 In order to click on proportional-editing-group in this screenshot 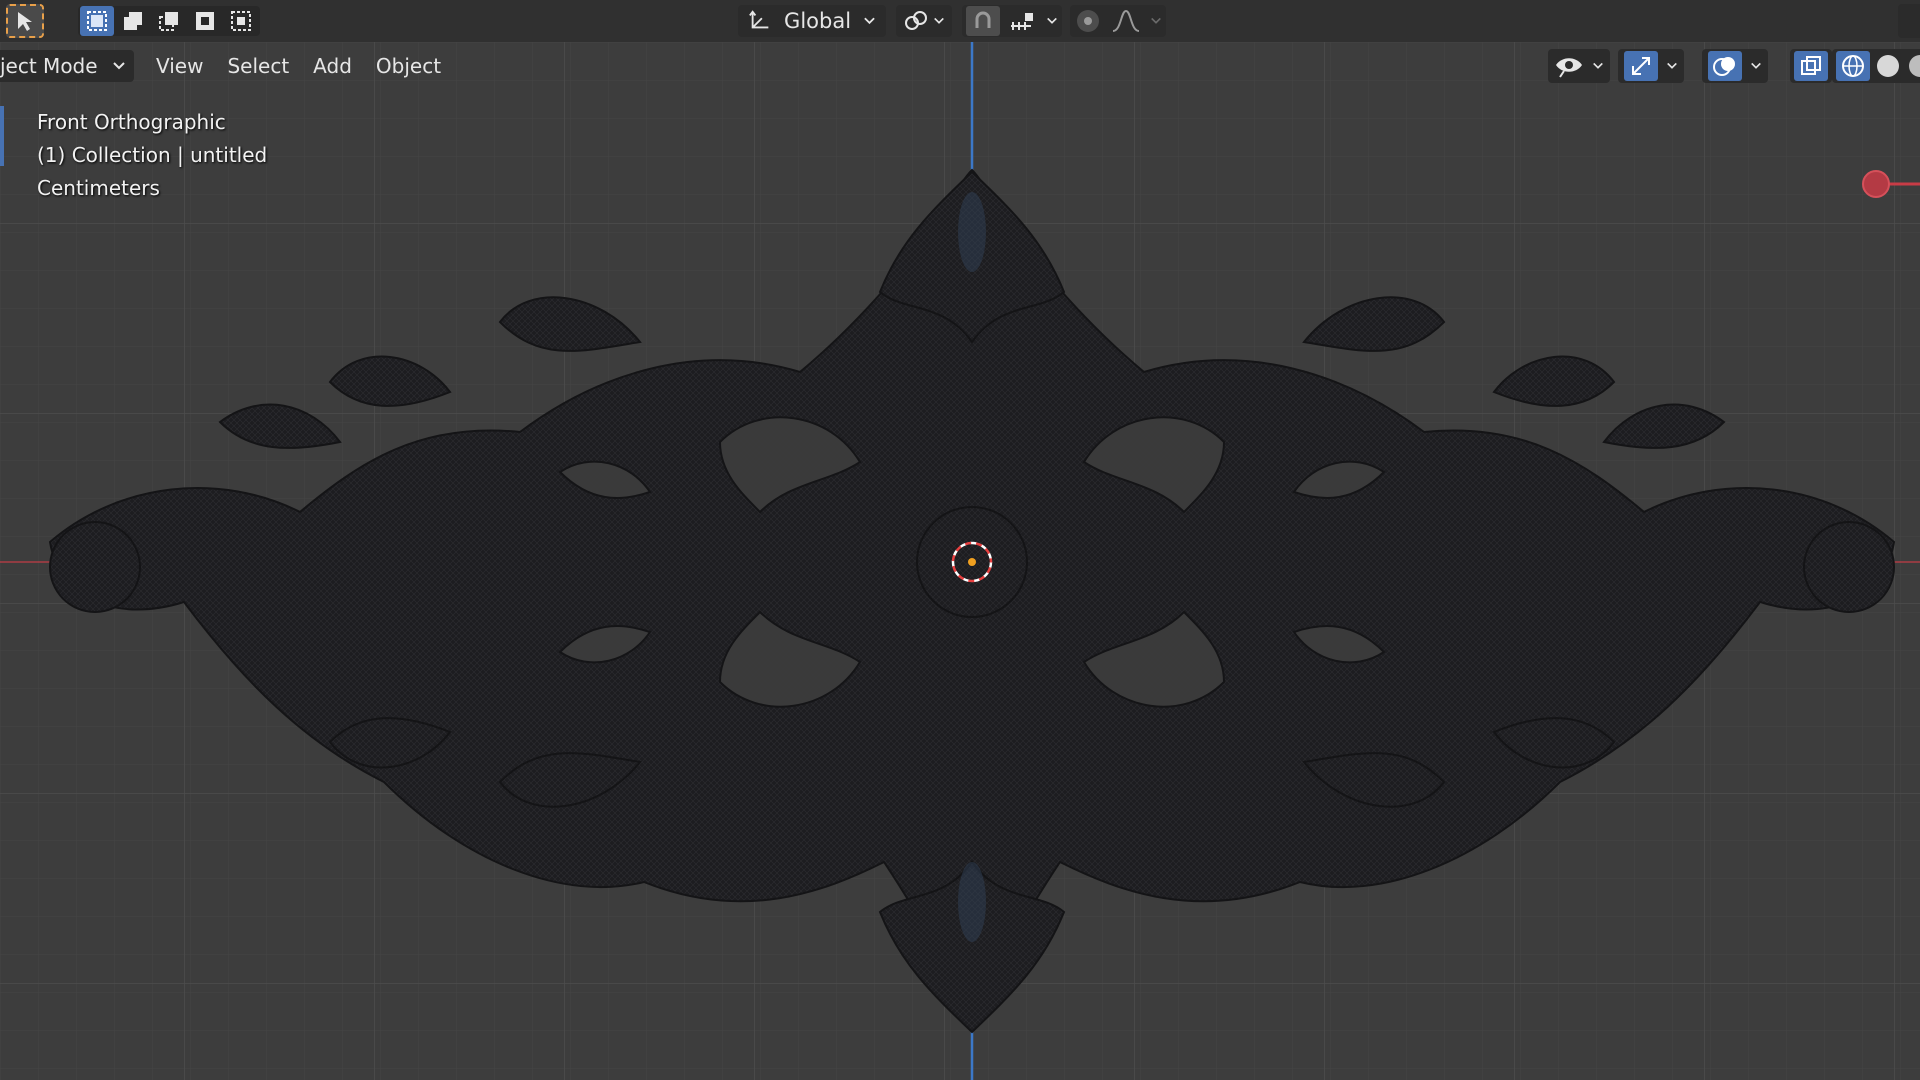, I will do `click(1118, 21)`.